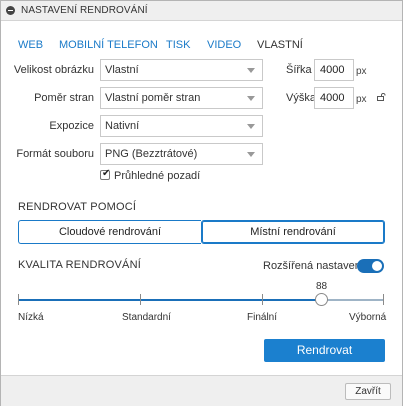  I want to click on aspect-select: Vlastní poměr stran, so click(181, 98).